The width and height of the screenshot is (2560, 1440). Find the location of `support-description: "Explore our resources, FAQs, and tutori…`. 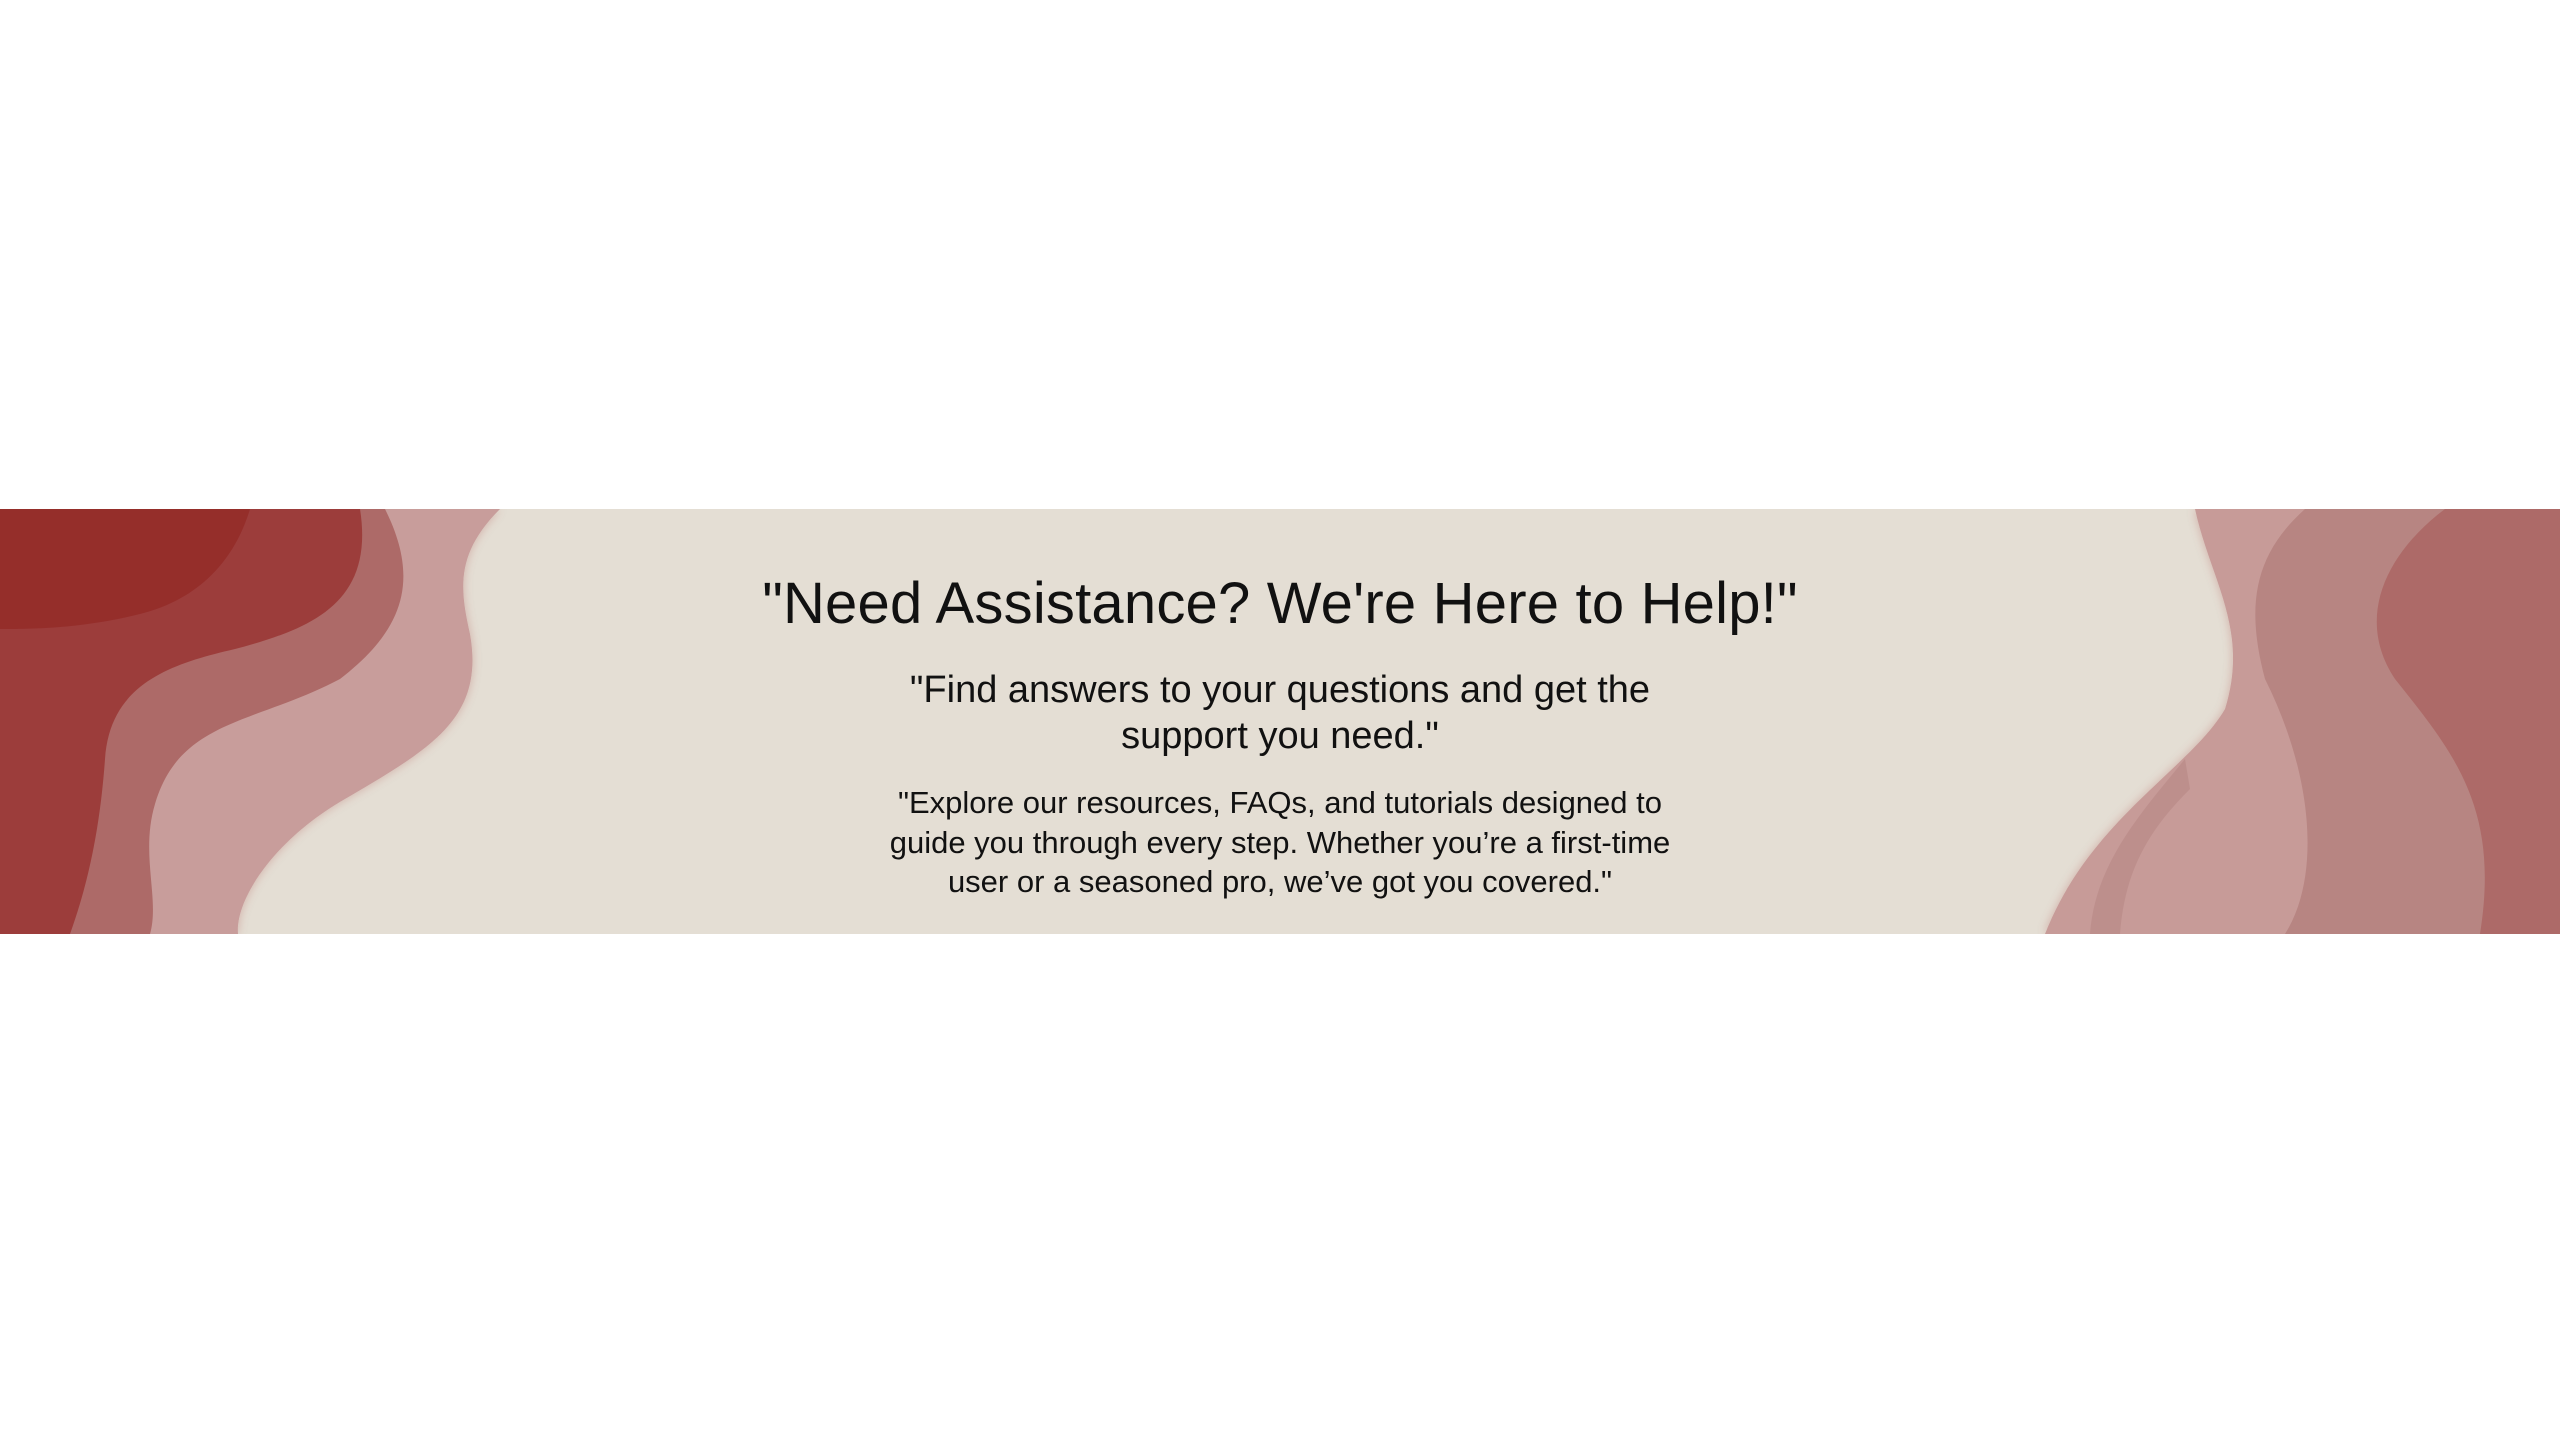

support-description: "Explore our resources, FAQs, and tutori… is located at coordinates (1280, 842).